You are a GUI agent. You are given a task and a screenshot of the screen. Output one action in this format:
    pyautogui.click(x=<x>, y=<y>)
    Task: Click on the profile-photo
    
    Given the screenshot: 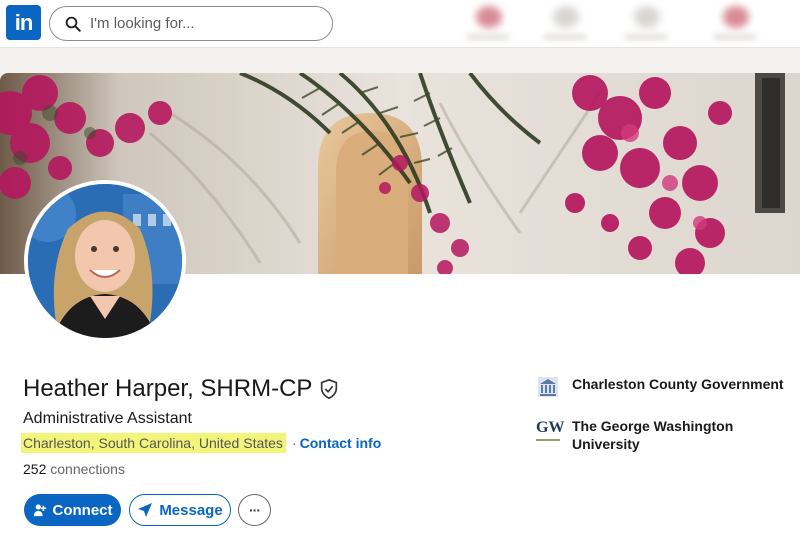 What is the action you would take?
    pyautogui.click(x=105, y=261)
    